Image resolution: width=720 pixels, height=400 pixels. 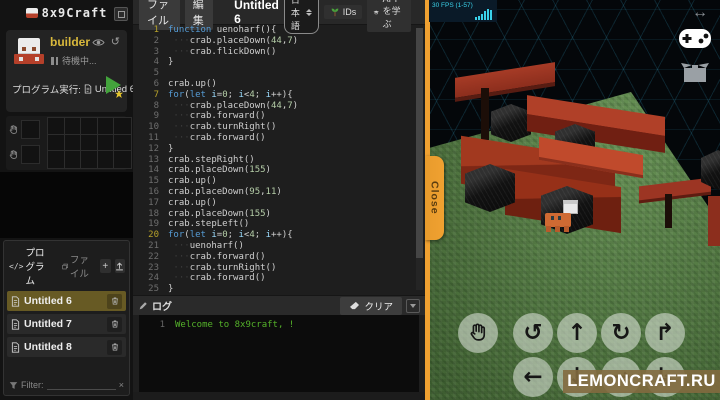 What do you see at coordinates (279, 84) in the screenshot?
I see `code-line: 6 crab.up()` at bounding box center [279, 84].